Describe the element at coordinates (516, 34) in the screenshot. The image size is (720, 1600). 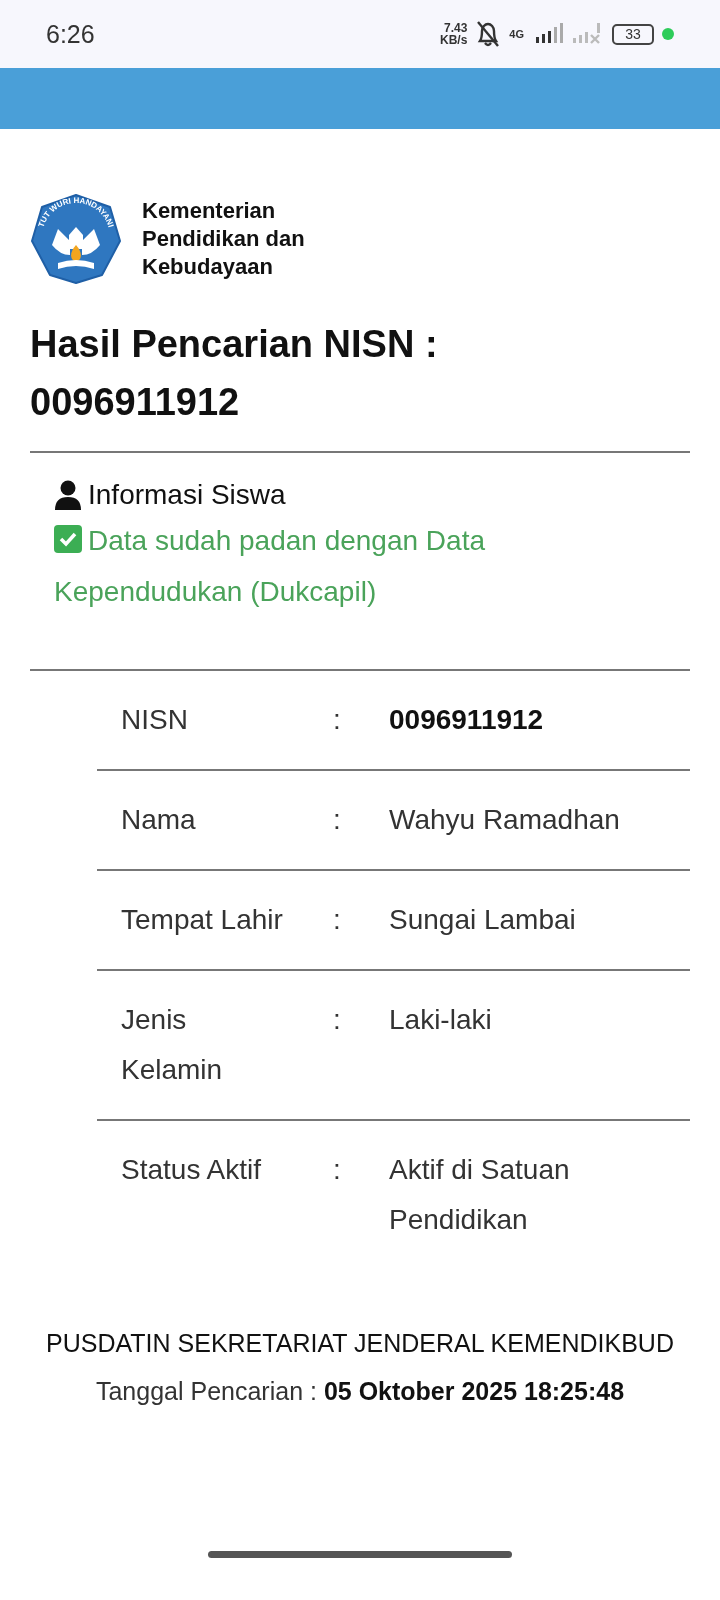
I see `network-type: 4G` at that location.